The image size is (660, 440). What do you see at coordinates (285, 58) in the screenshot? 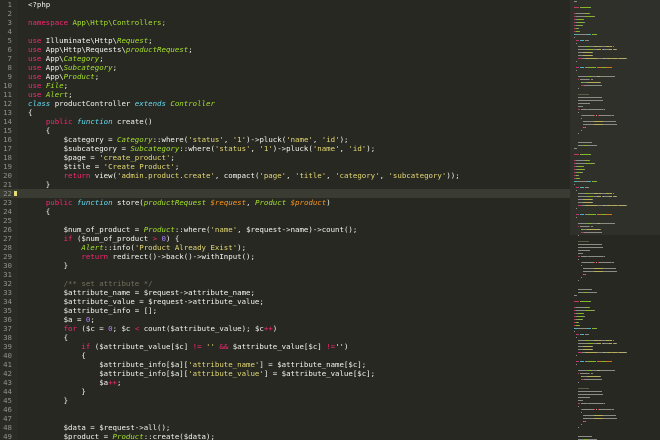
I see `code-line: 7 use App\Category;` at bounding box center [285, 58].